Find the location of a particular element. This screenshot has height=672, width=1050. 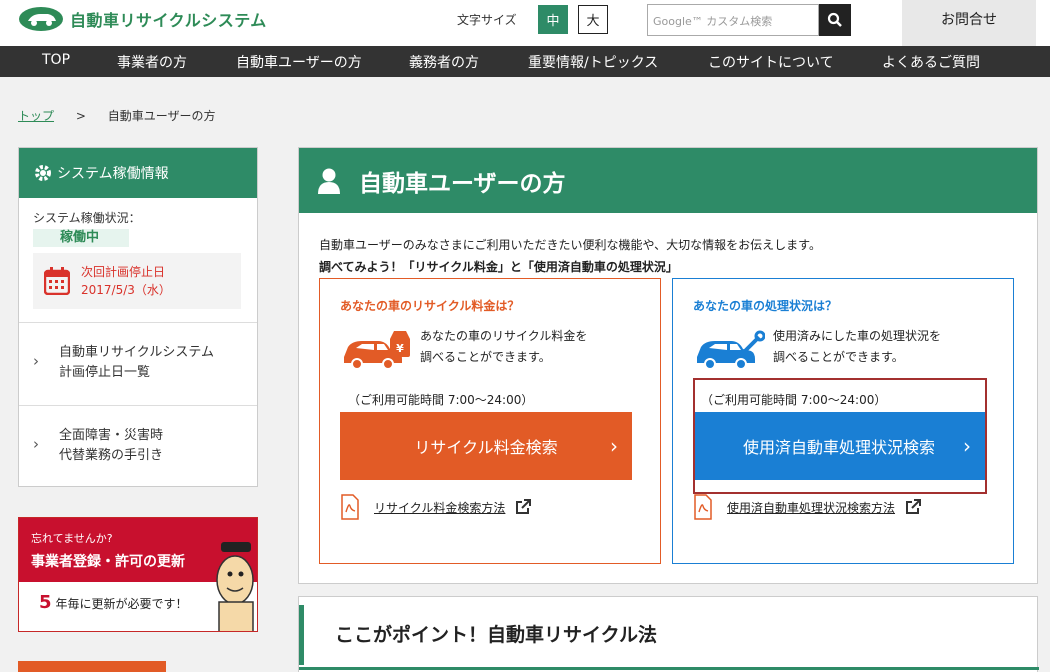

breadcrumb: トップ > 自動車ユーザーの方 is located at coordinates (117, 115).